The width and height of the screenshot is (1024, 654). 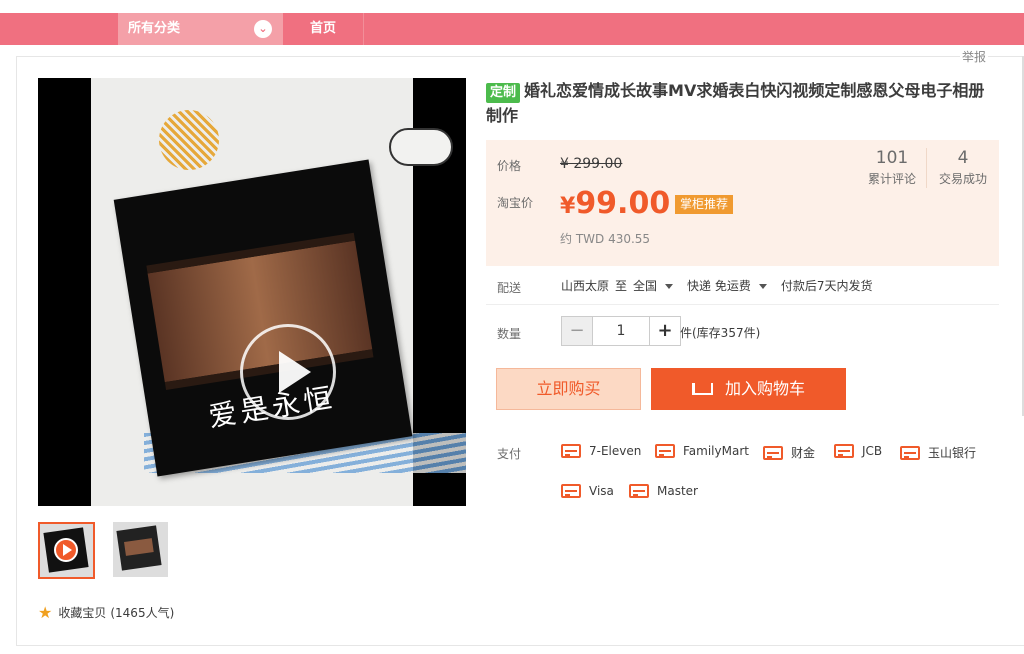 What do you see at coordinates (515, 203) in the screenshot?
I see `taobao-price-label: 淘宝价` at bounding box center [515, 203].